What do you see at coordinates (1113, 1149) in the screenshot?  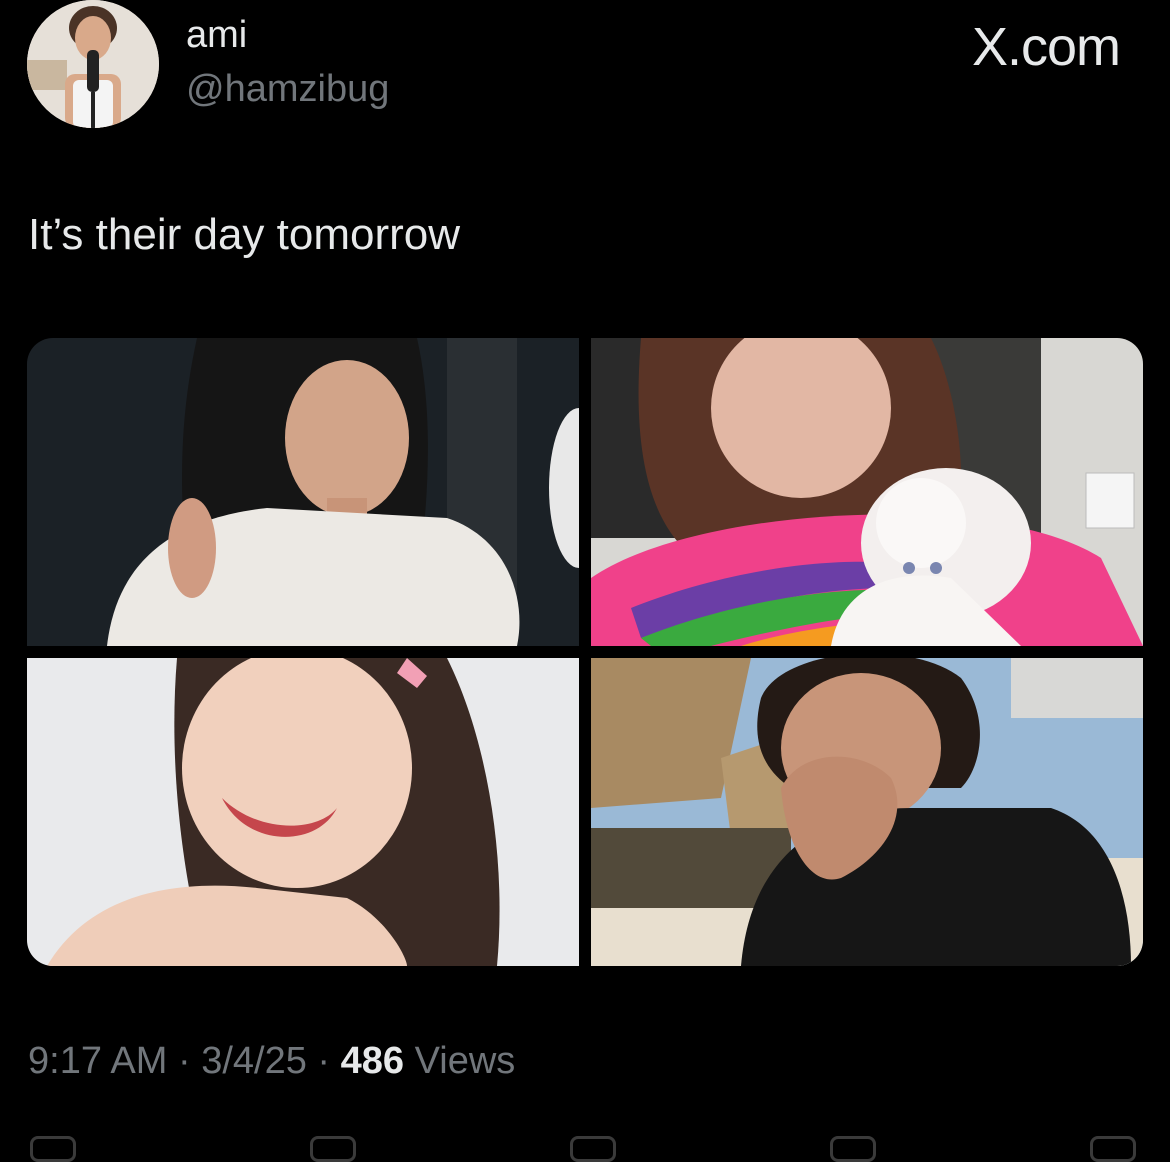 I see `share-icon` at bounding box center [1113, 1149].